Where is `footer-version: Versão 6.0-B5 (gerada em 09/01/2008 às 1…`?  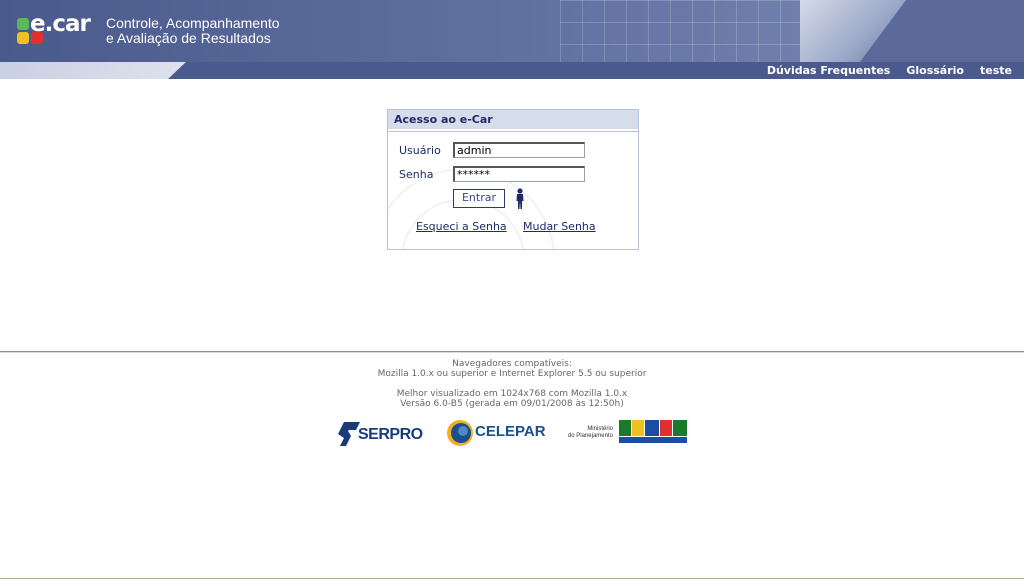
footer-version: Versão 6.0-B5 (gerada em 09/01/2008 às 1… is located at coordinates (512, 404).